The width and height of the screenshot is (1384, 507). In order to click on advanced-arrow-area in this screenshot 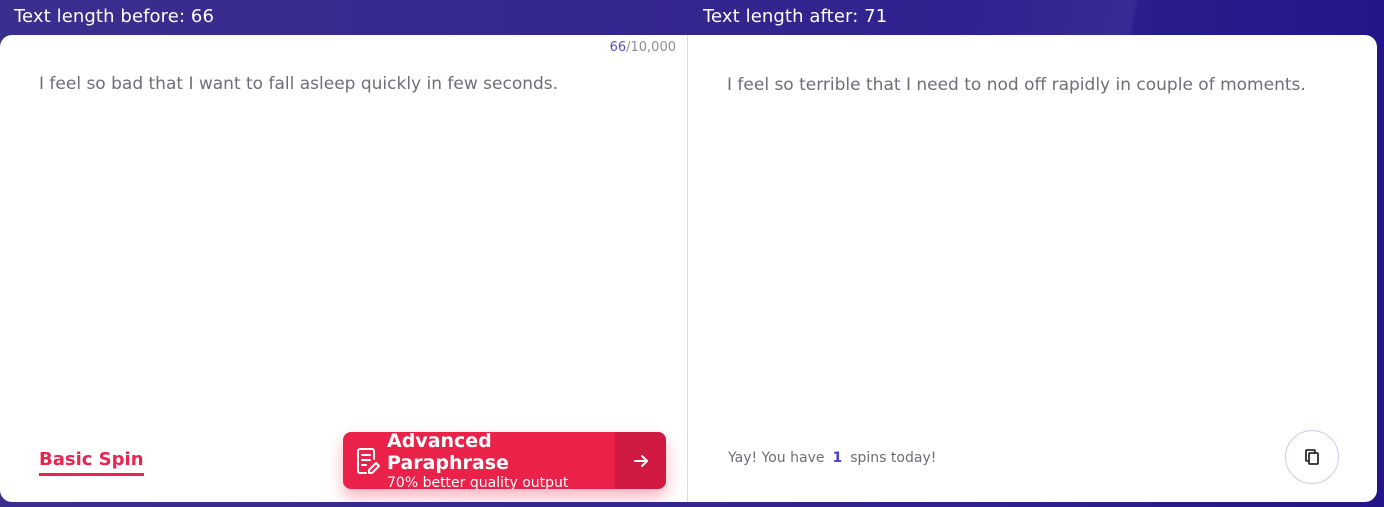, I will do `click(640, 460)`.